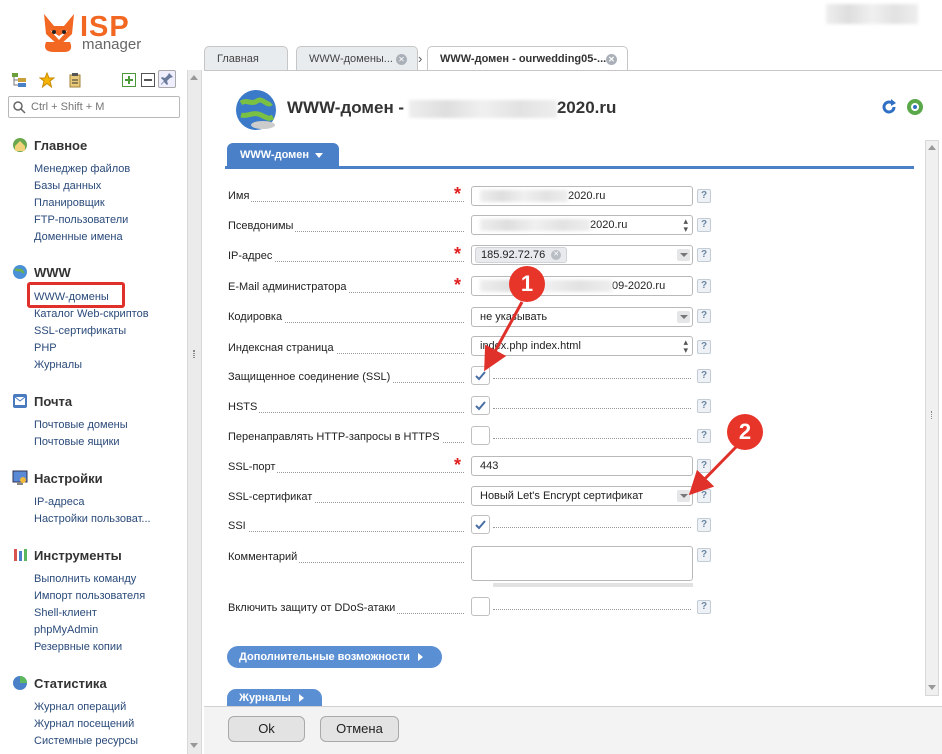  What do you see at coordinates (527, 284) in the screenshot?
I see `annotation-badge-1: 1` at bounding box center [527, 284].